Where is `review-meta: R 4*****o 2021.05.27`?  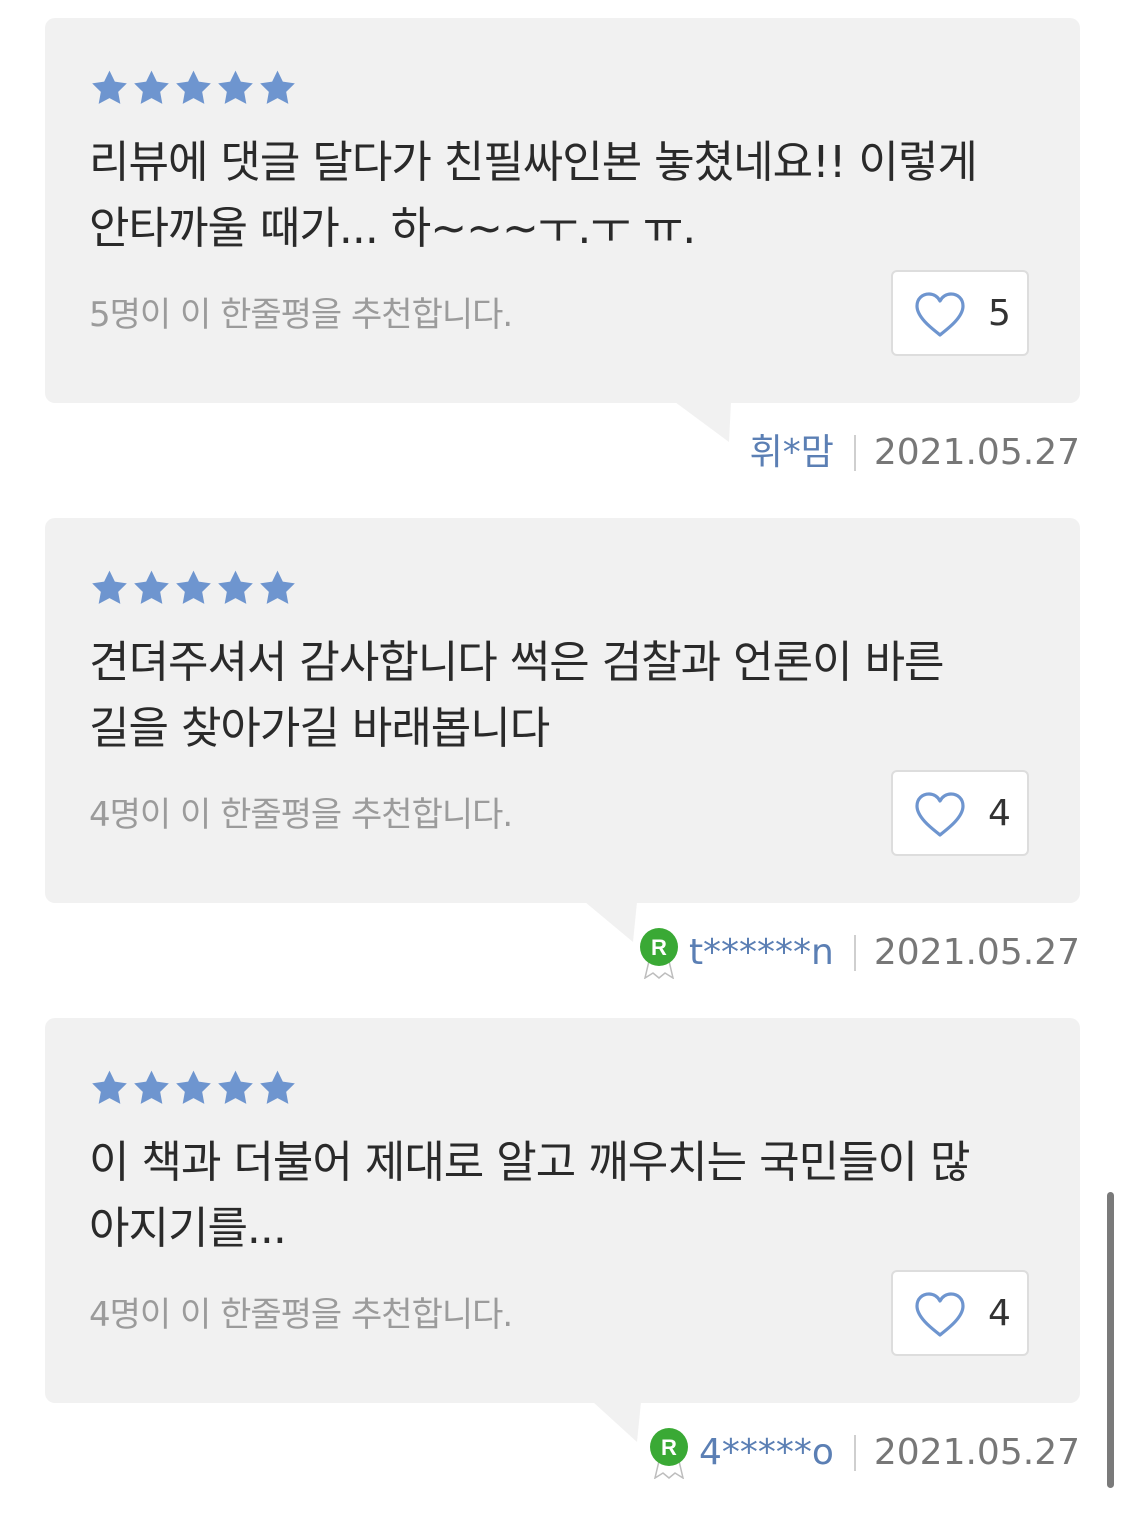 review-meta: R 4*****o 2021.05.27 is located at coordinates (863, 1453).